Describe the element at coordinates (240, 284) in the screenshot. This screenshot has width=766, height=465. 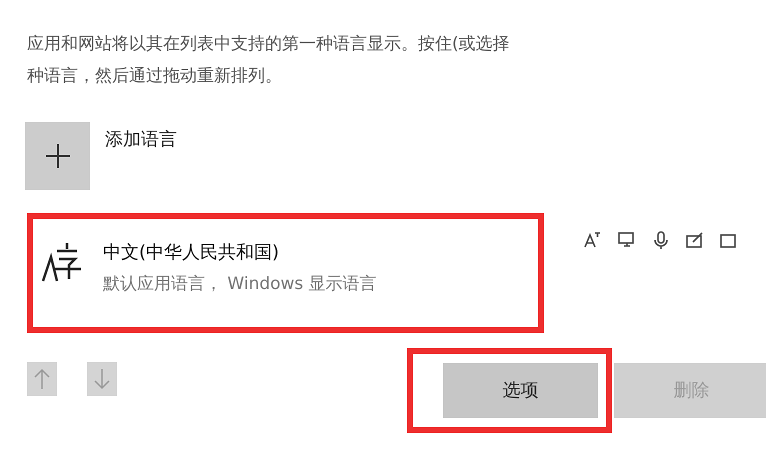
I see `language-detail: 默认应用语言， Windows 显示语言` at that location.